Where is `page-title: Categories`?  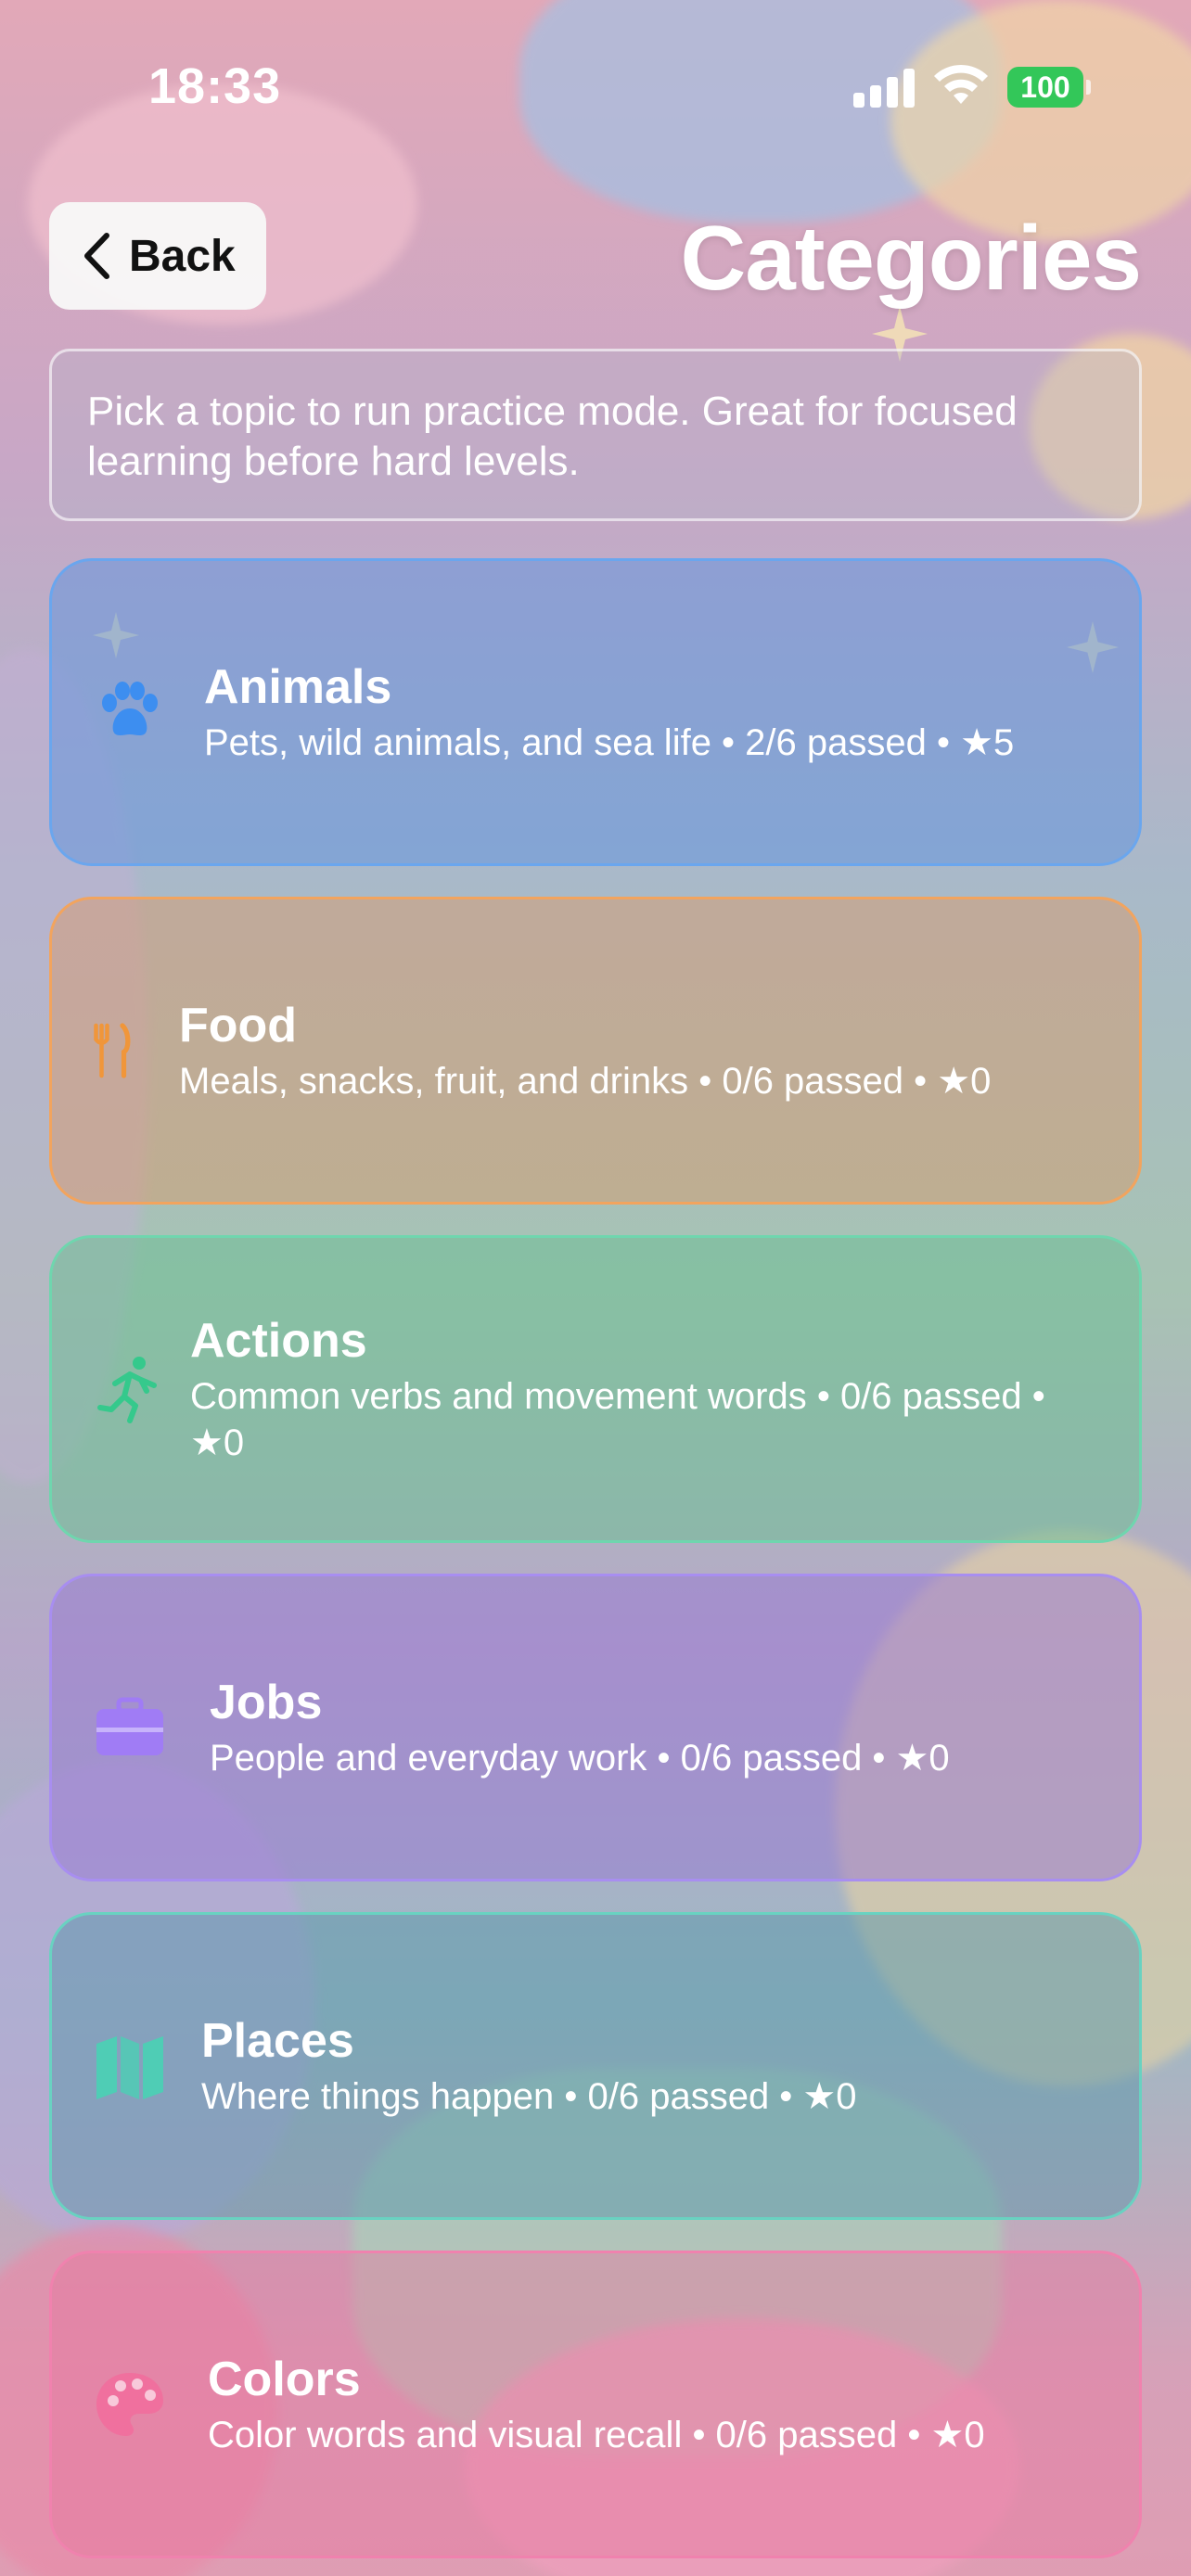 page-title: Categories is located at coordinates (911, 258).